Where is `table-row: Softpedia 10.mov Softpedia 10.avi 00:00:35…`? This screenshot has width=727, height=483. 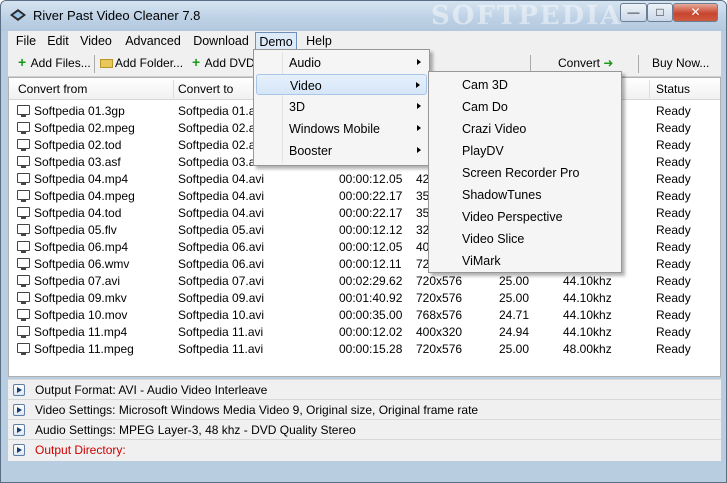
table-row: Softpedia 10.mov Softpedia 10.avi 00:00:35… is located at coordinates (364, 314).